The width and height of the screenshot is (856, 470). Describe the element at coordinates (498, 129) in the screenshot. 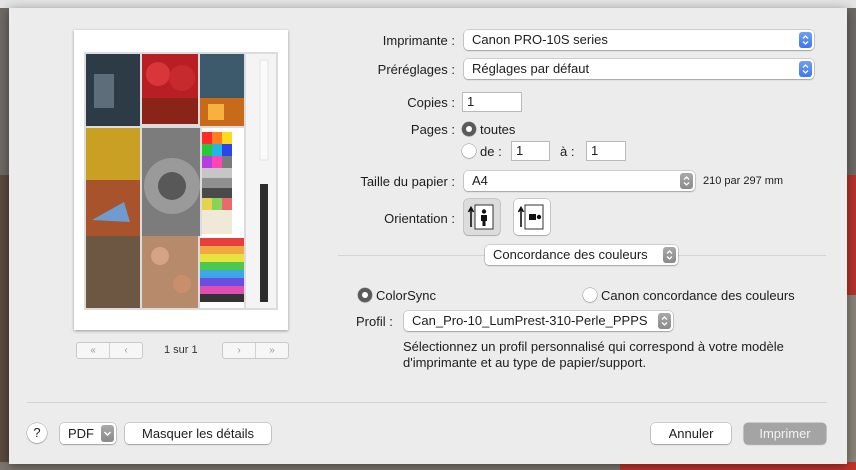

I see `pages-all-label: toutes` at that location.